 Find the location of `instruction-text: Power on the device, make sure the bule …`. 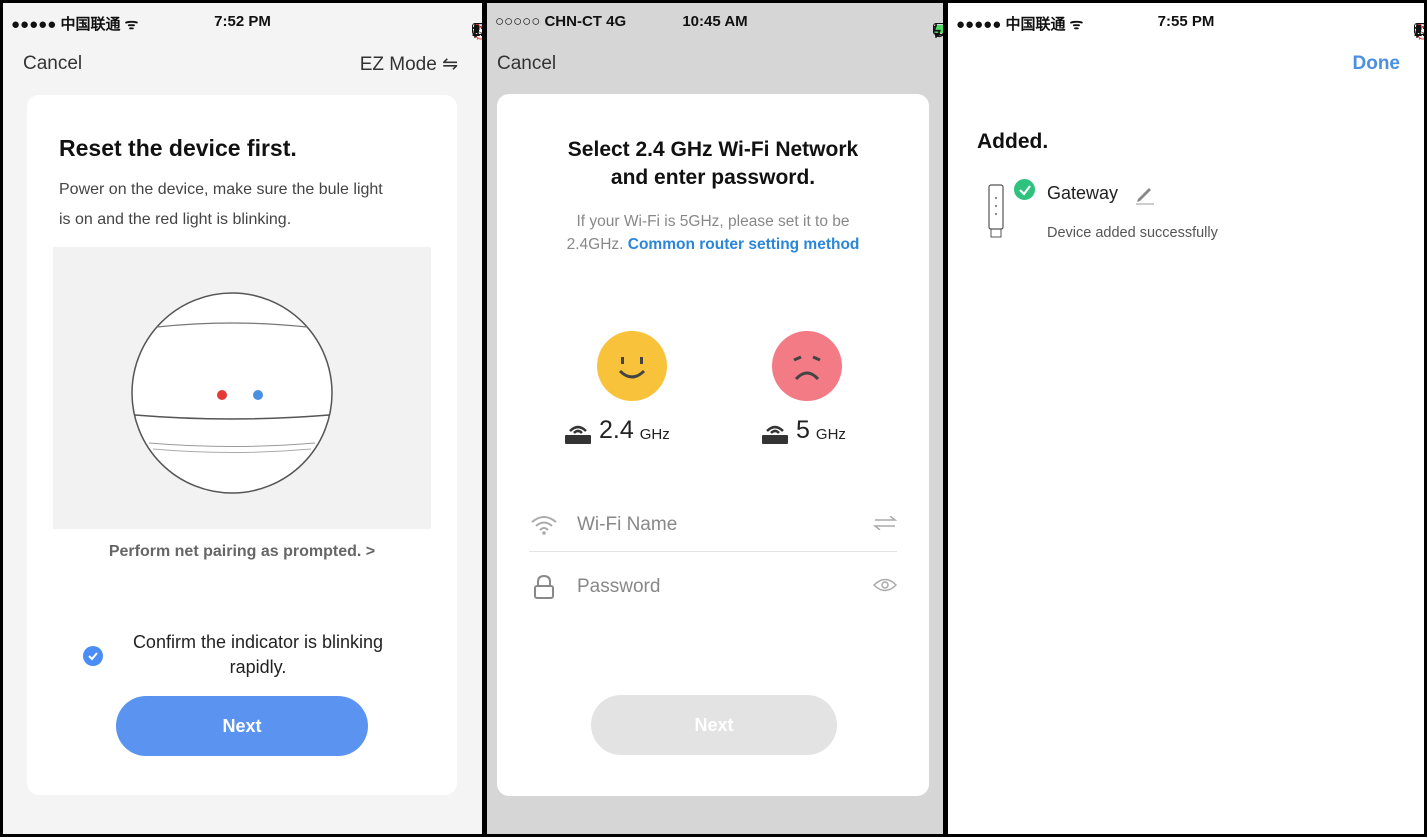

instruction-text: Power on the device, make sure the bule … is located at coordinates (221, 205).